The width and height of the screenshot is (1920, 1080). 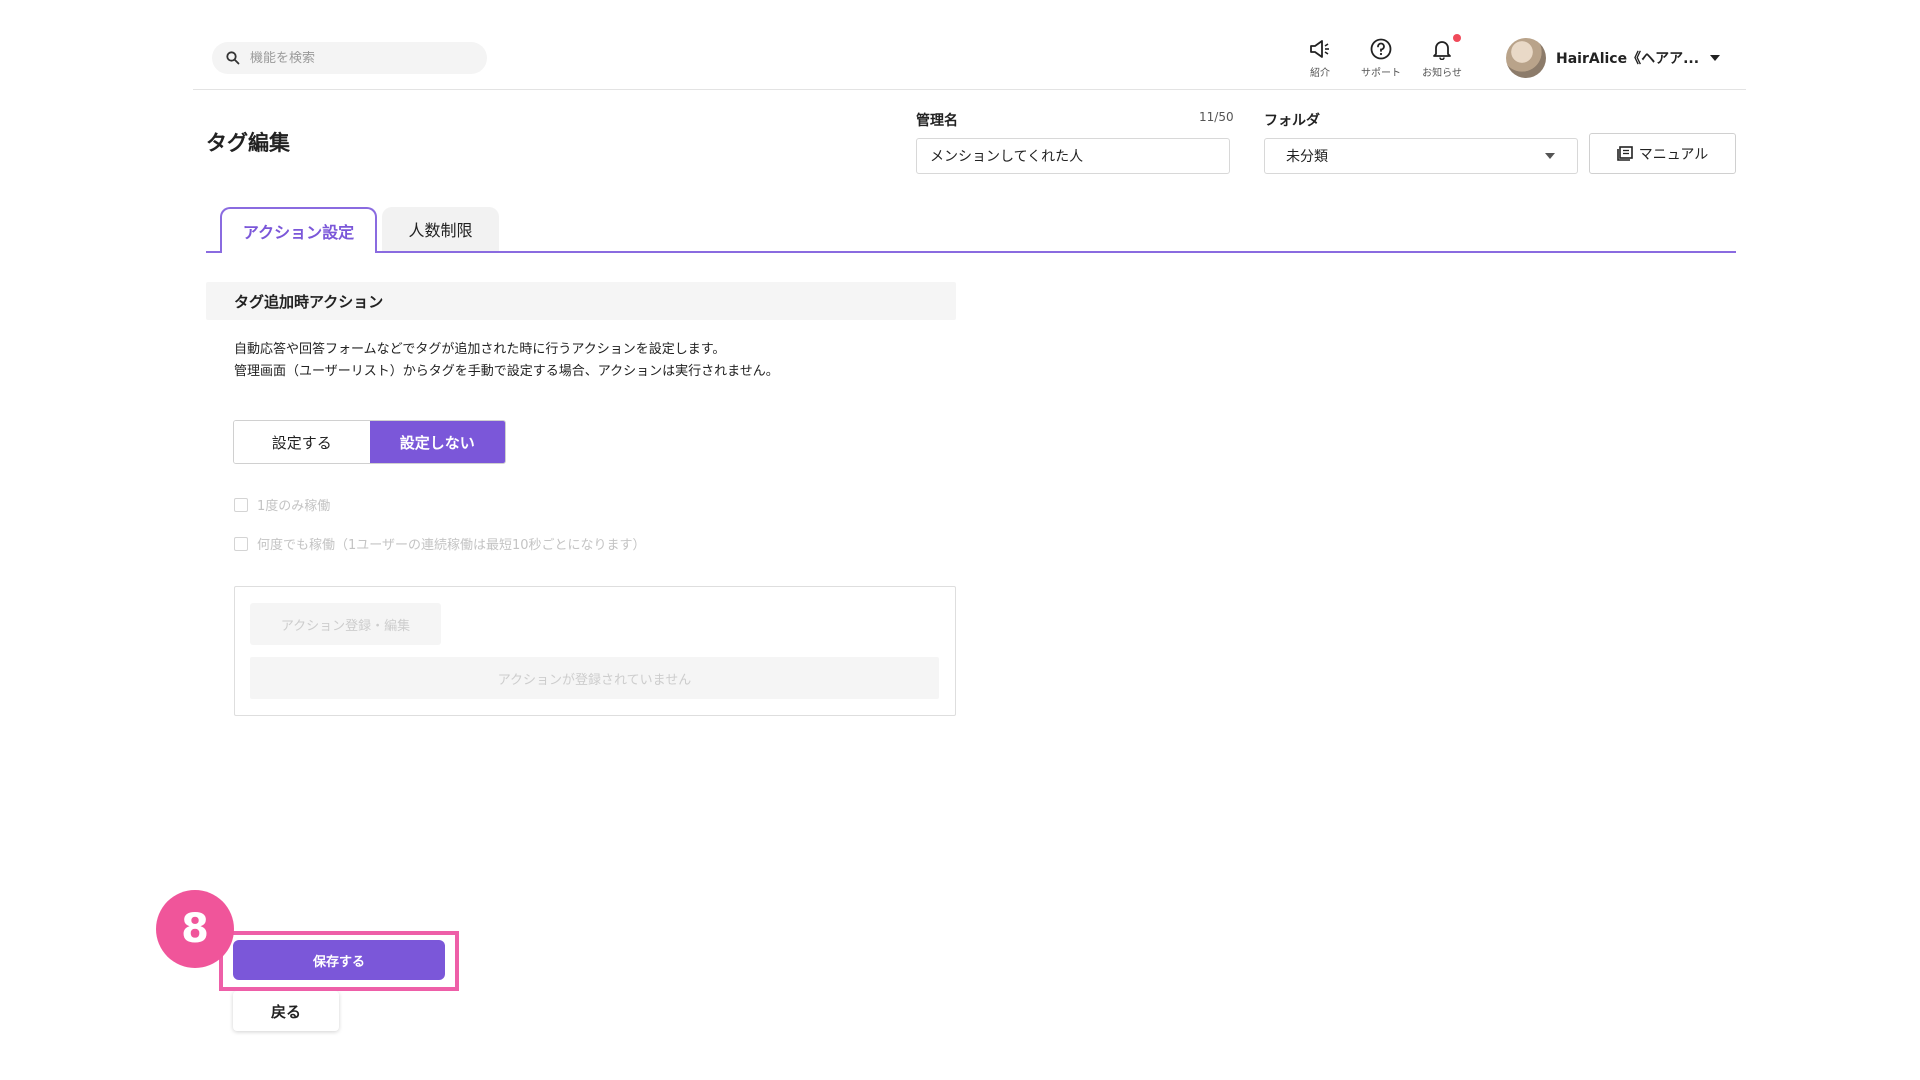 What do you see at coordinates (286, 1011) in the screenshot?
I see `back-button: 戻る` at bounding box center [286, 1011].